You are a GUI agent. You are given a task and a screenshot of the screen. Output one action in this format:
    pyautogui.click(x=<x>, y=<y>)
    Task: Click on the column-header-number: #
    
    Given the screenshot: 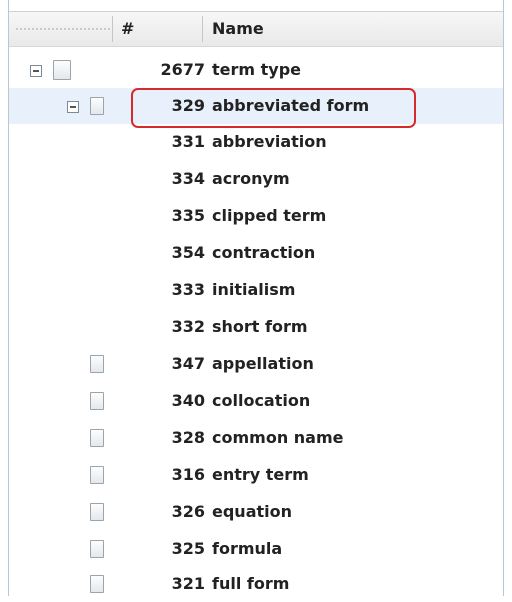 What is the action you would take?
    pyautogui.click(x=127, y=29)
    